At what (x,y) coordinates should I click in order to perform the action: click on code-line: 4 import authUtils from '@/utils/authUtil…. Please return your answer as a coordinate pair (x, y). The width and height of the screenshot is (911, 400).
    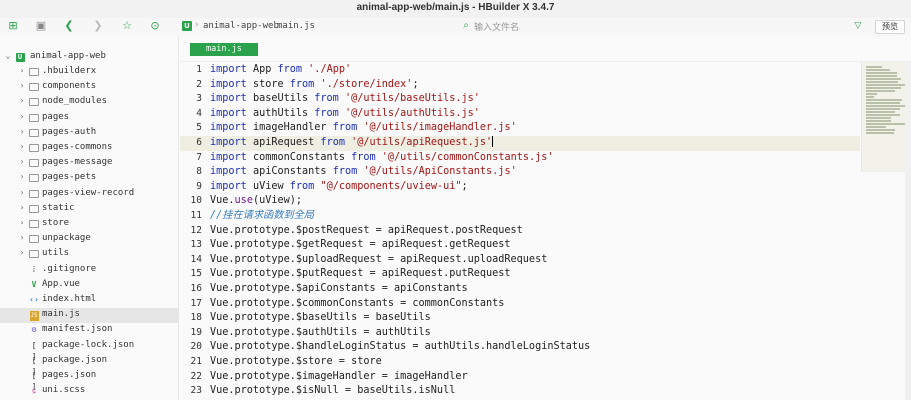
    Looking at the image, I should click on (520, 114).